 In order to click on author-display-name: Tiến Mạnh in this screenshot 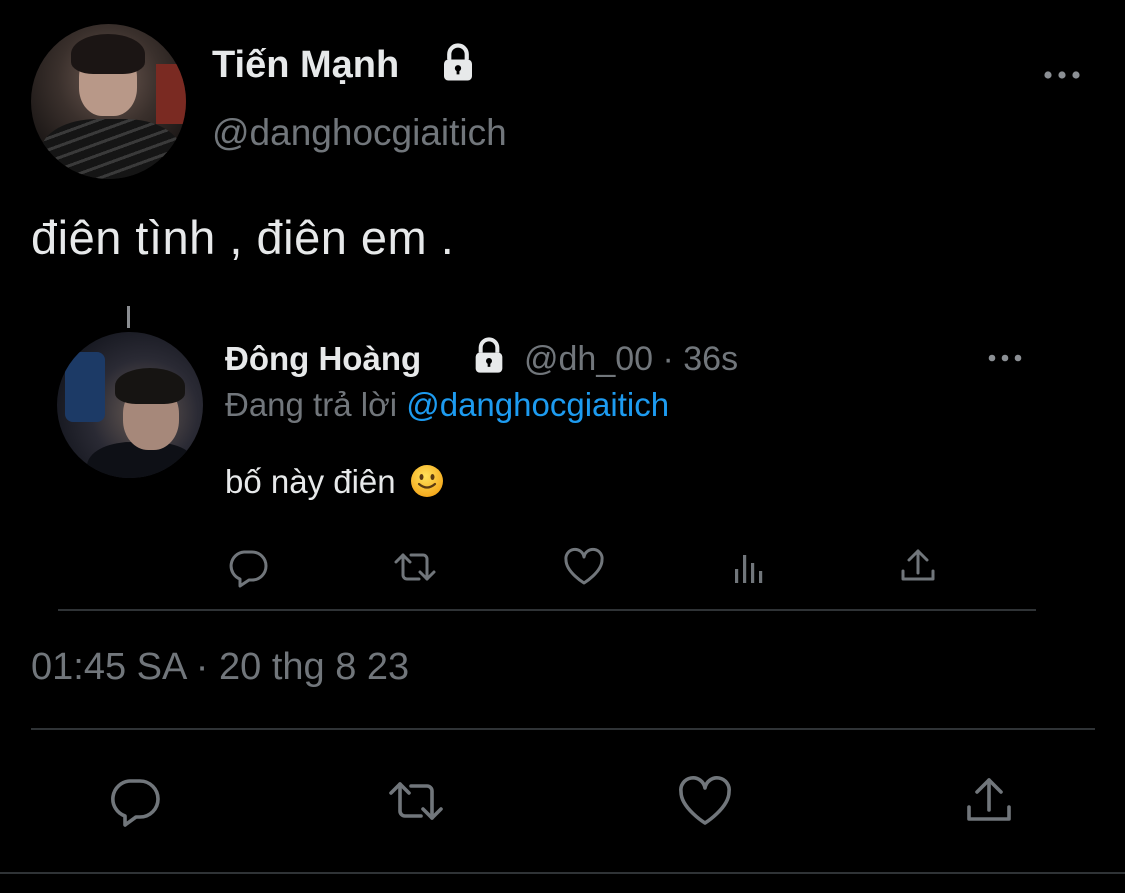, I will do `click(305, 65)`.